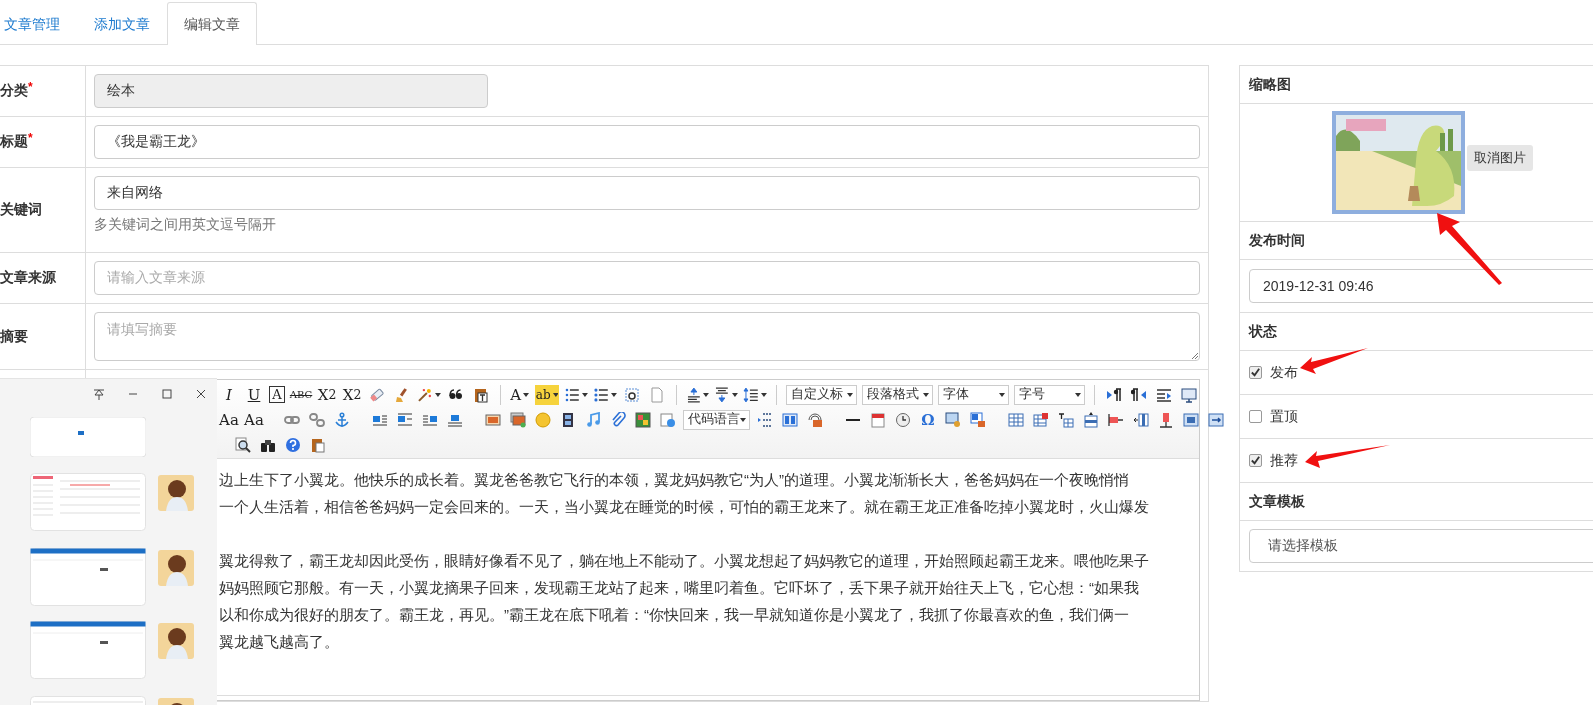  What do you see at coordinates (243, 444) in the screenshot?
I see `magnifier-icon` at bounding box center [243, 444].